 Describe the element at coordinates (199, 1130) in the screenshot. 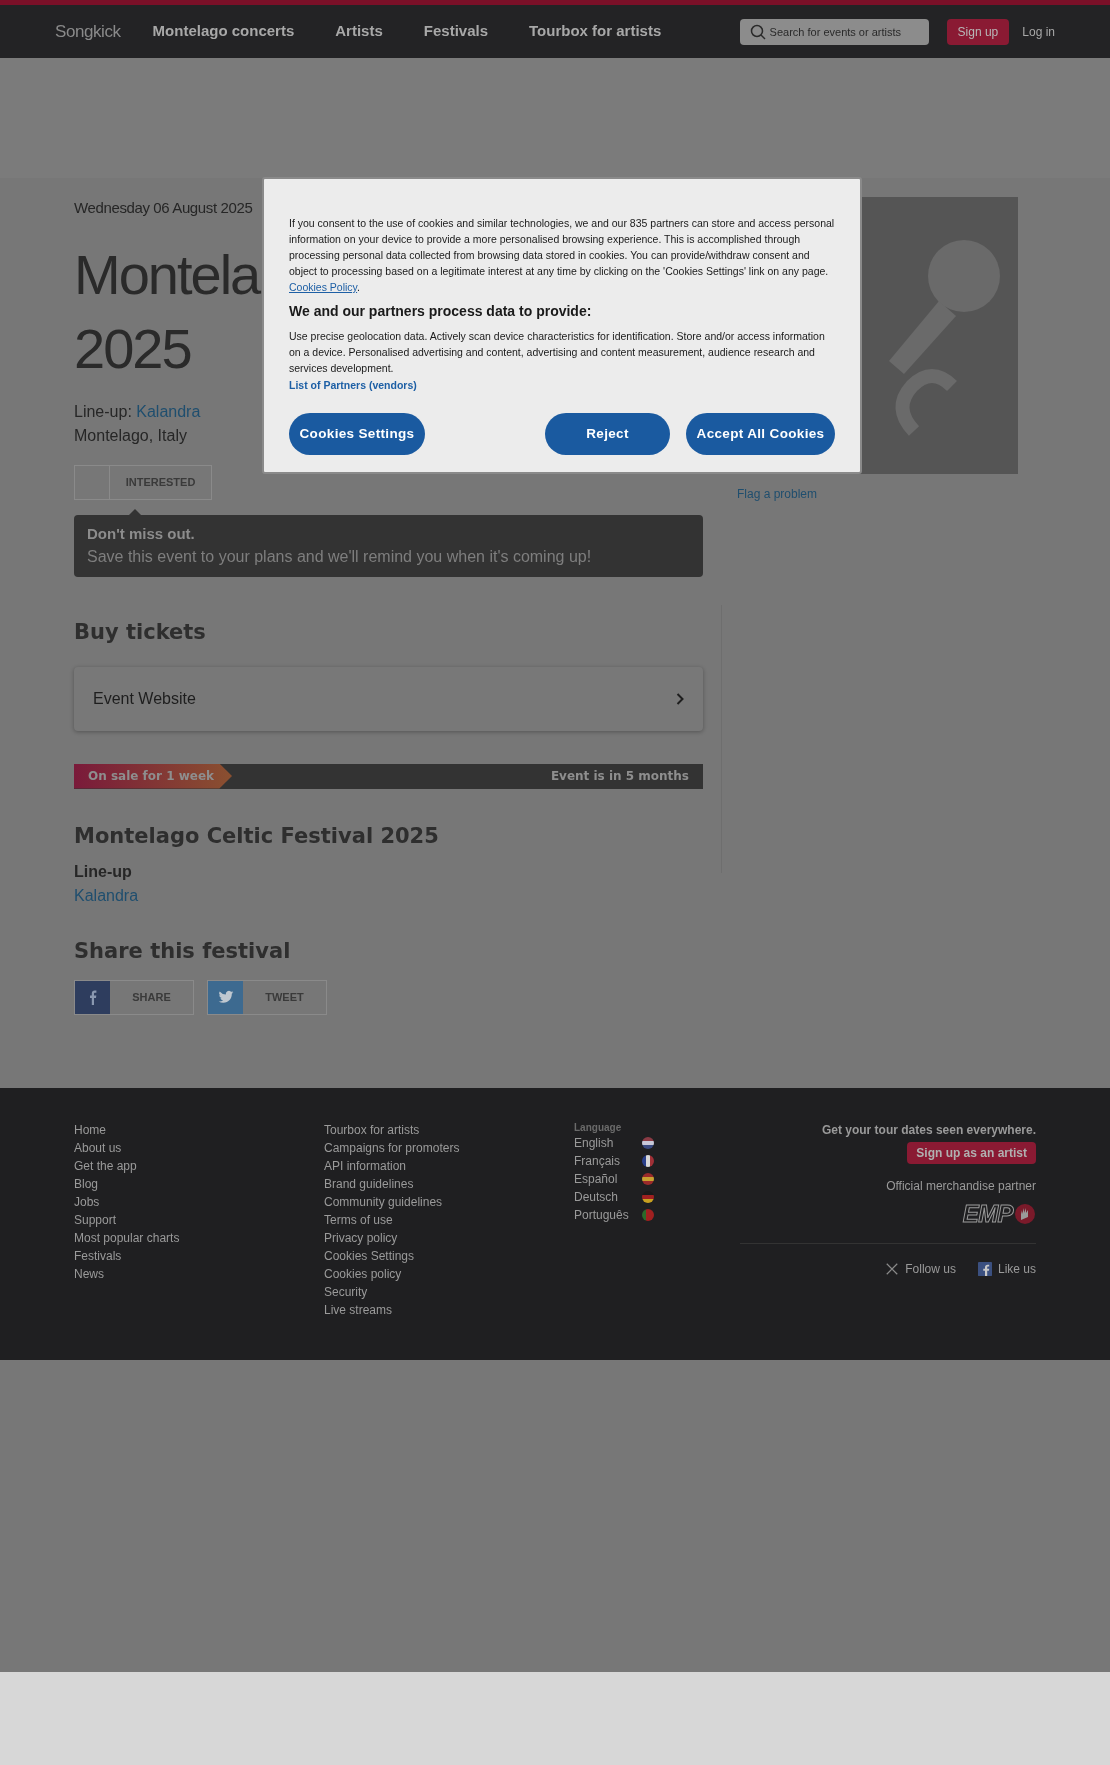

I see `footer-link: Home` at that location.